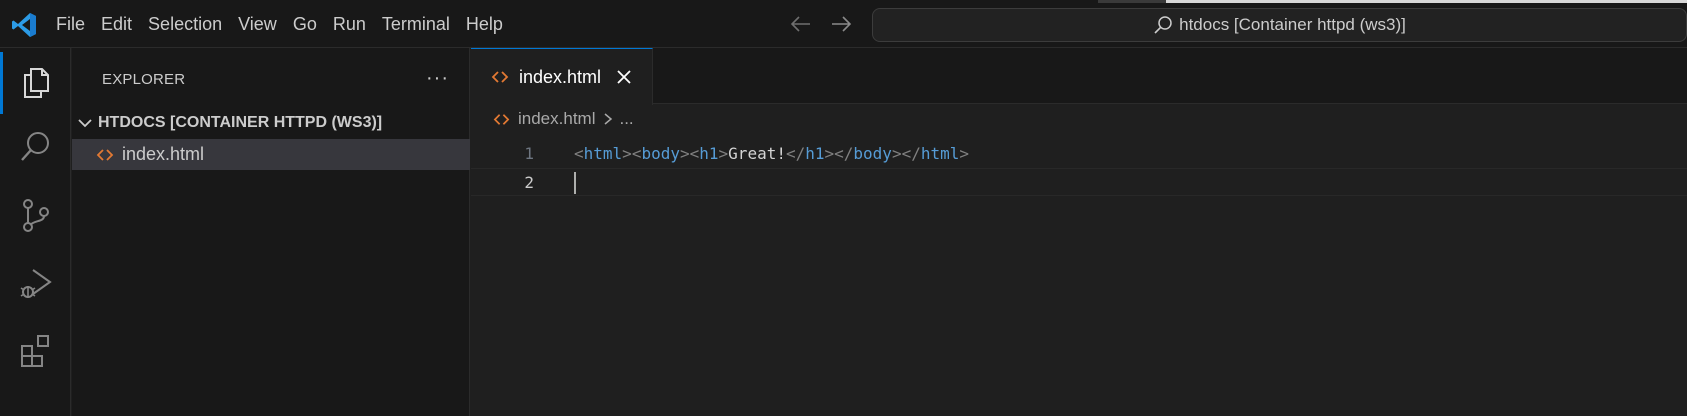  What do you see at coordinates (556, 119) in the screenshot?
I see `breadcrumb-file: index.html` at bounding box center [556, 119].